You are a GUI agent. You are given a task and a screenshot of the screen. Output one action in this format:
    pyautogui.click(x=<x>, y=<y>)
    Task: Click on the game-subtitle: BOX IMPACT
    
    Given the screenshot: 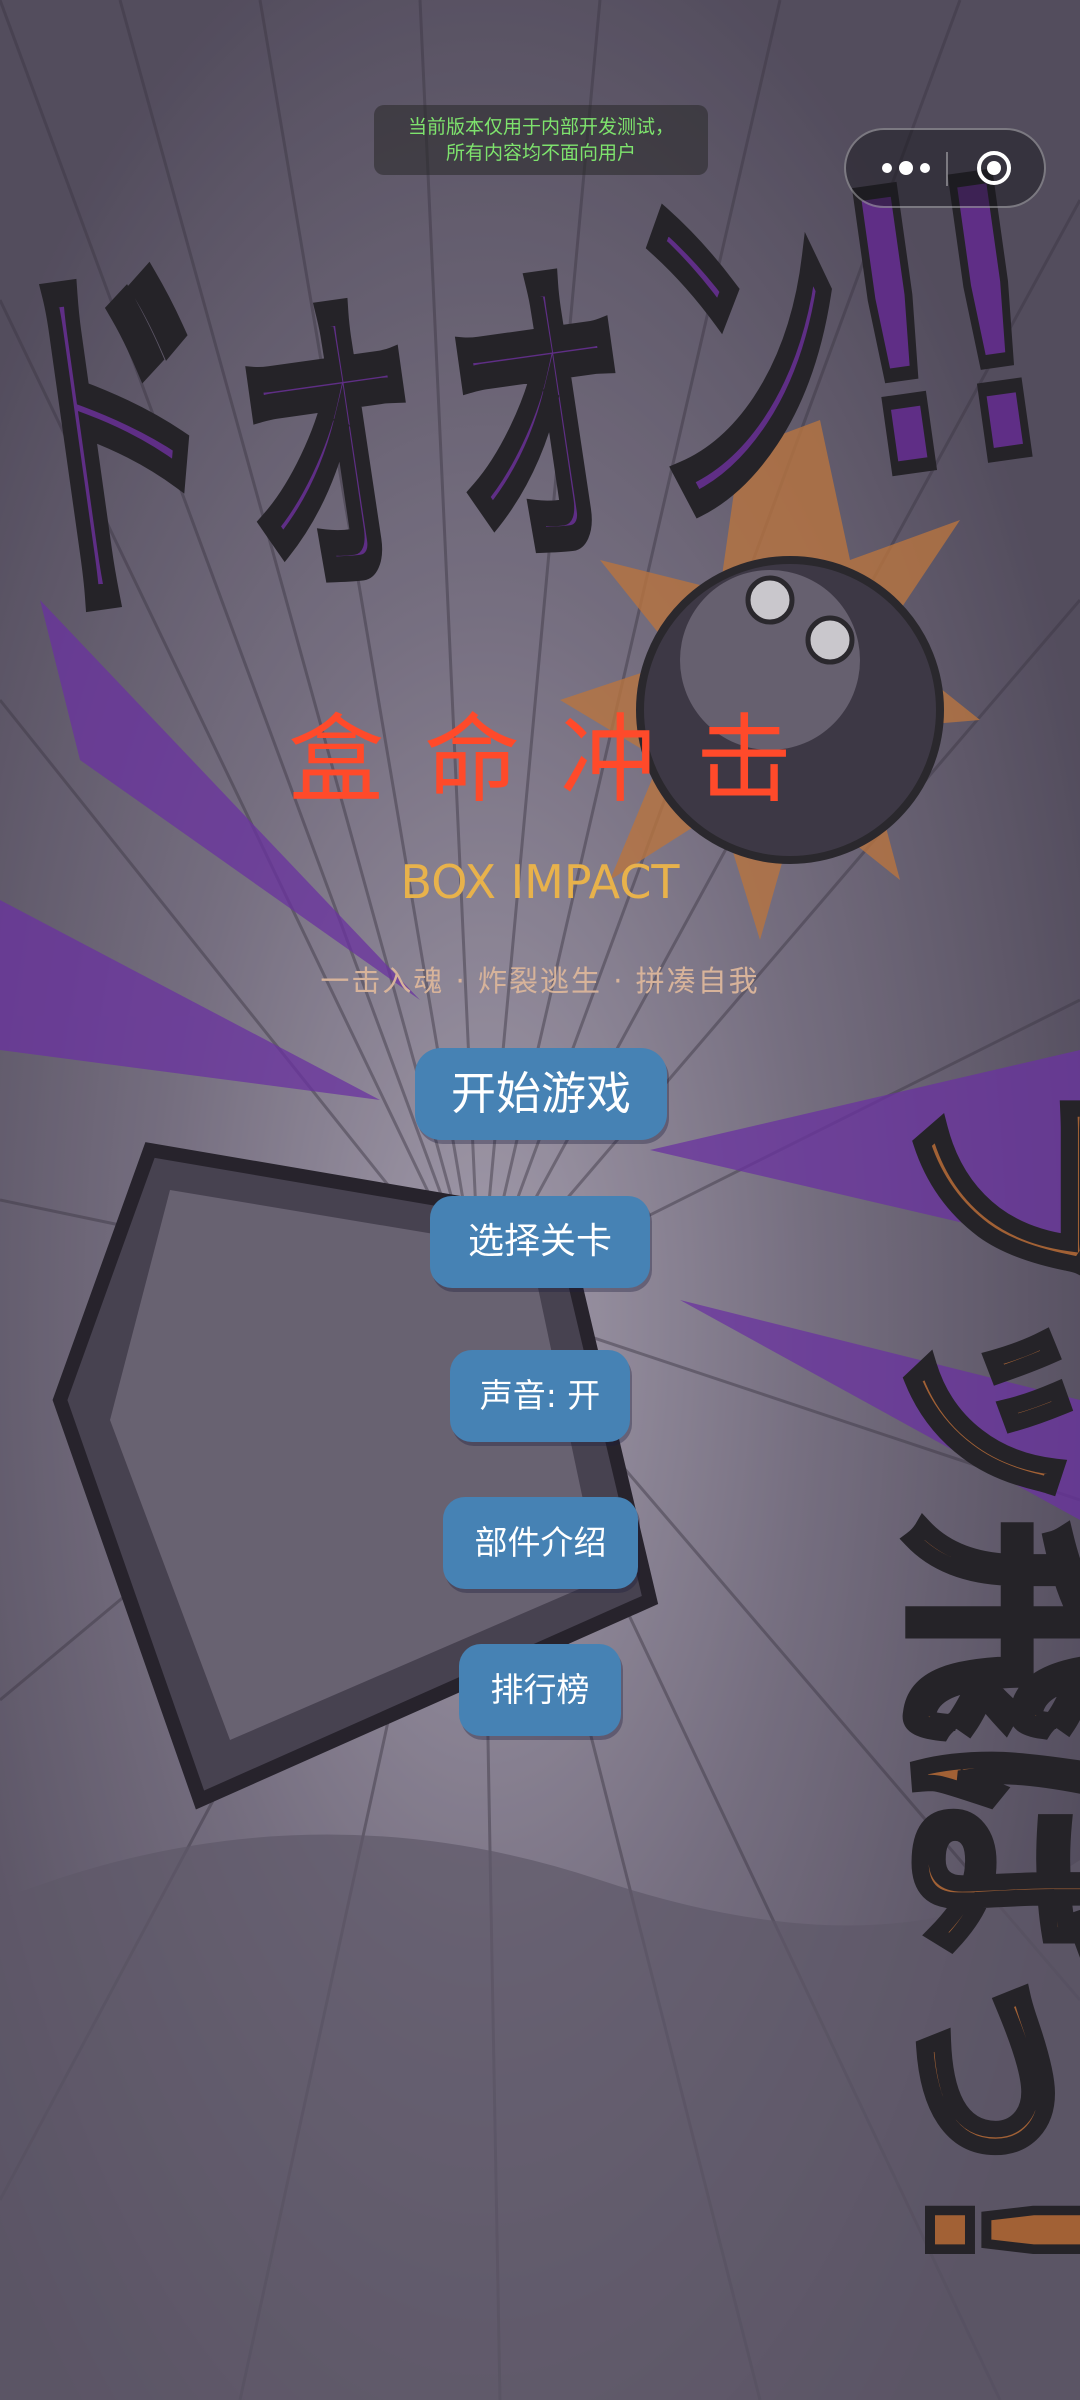 What is the action you would take?
    pyautogui.click(x=540, y=882)
    